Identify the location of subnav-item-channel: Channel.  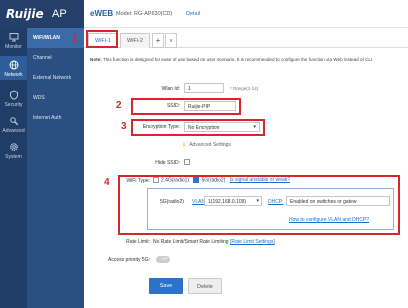
(55, 58).